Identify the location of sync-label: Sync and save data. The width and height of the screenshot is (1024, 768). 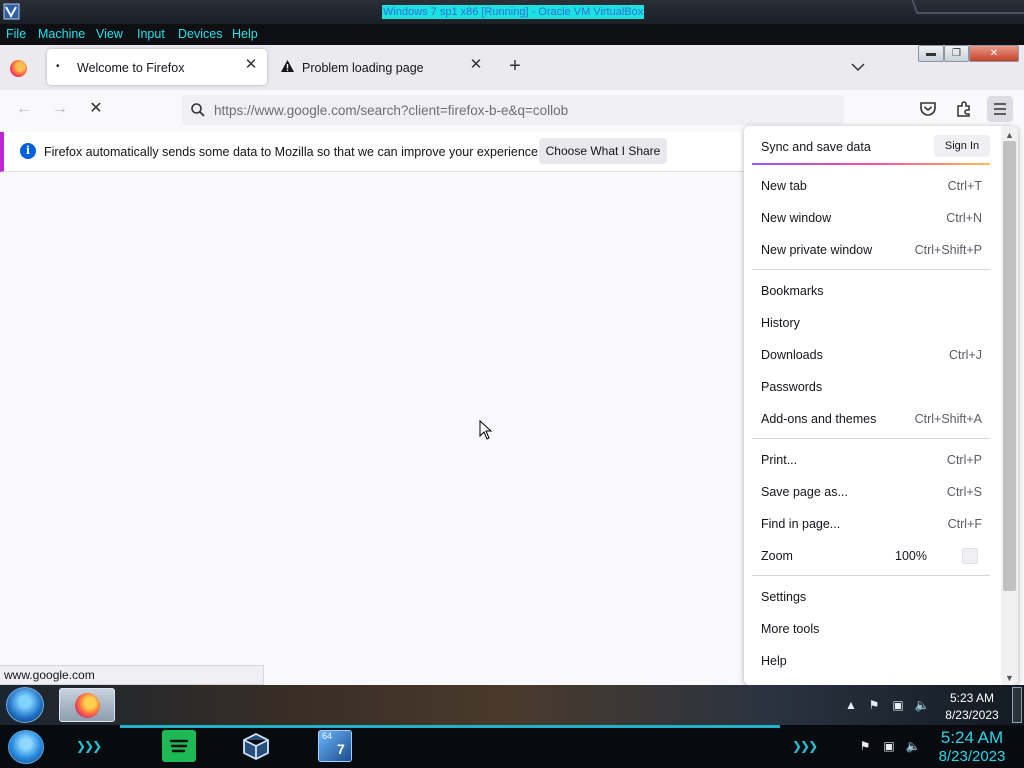
(816, 147).